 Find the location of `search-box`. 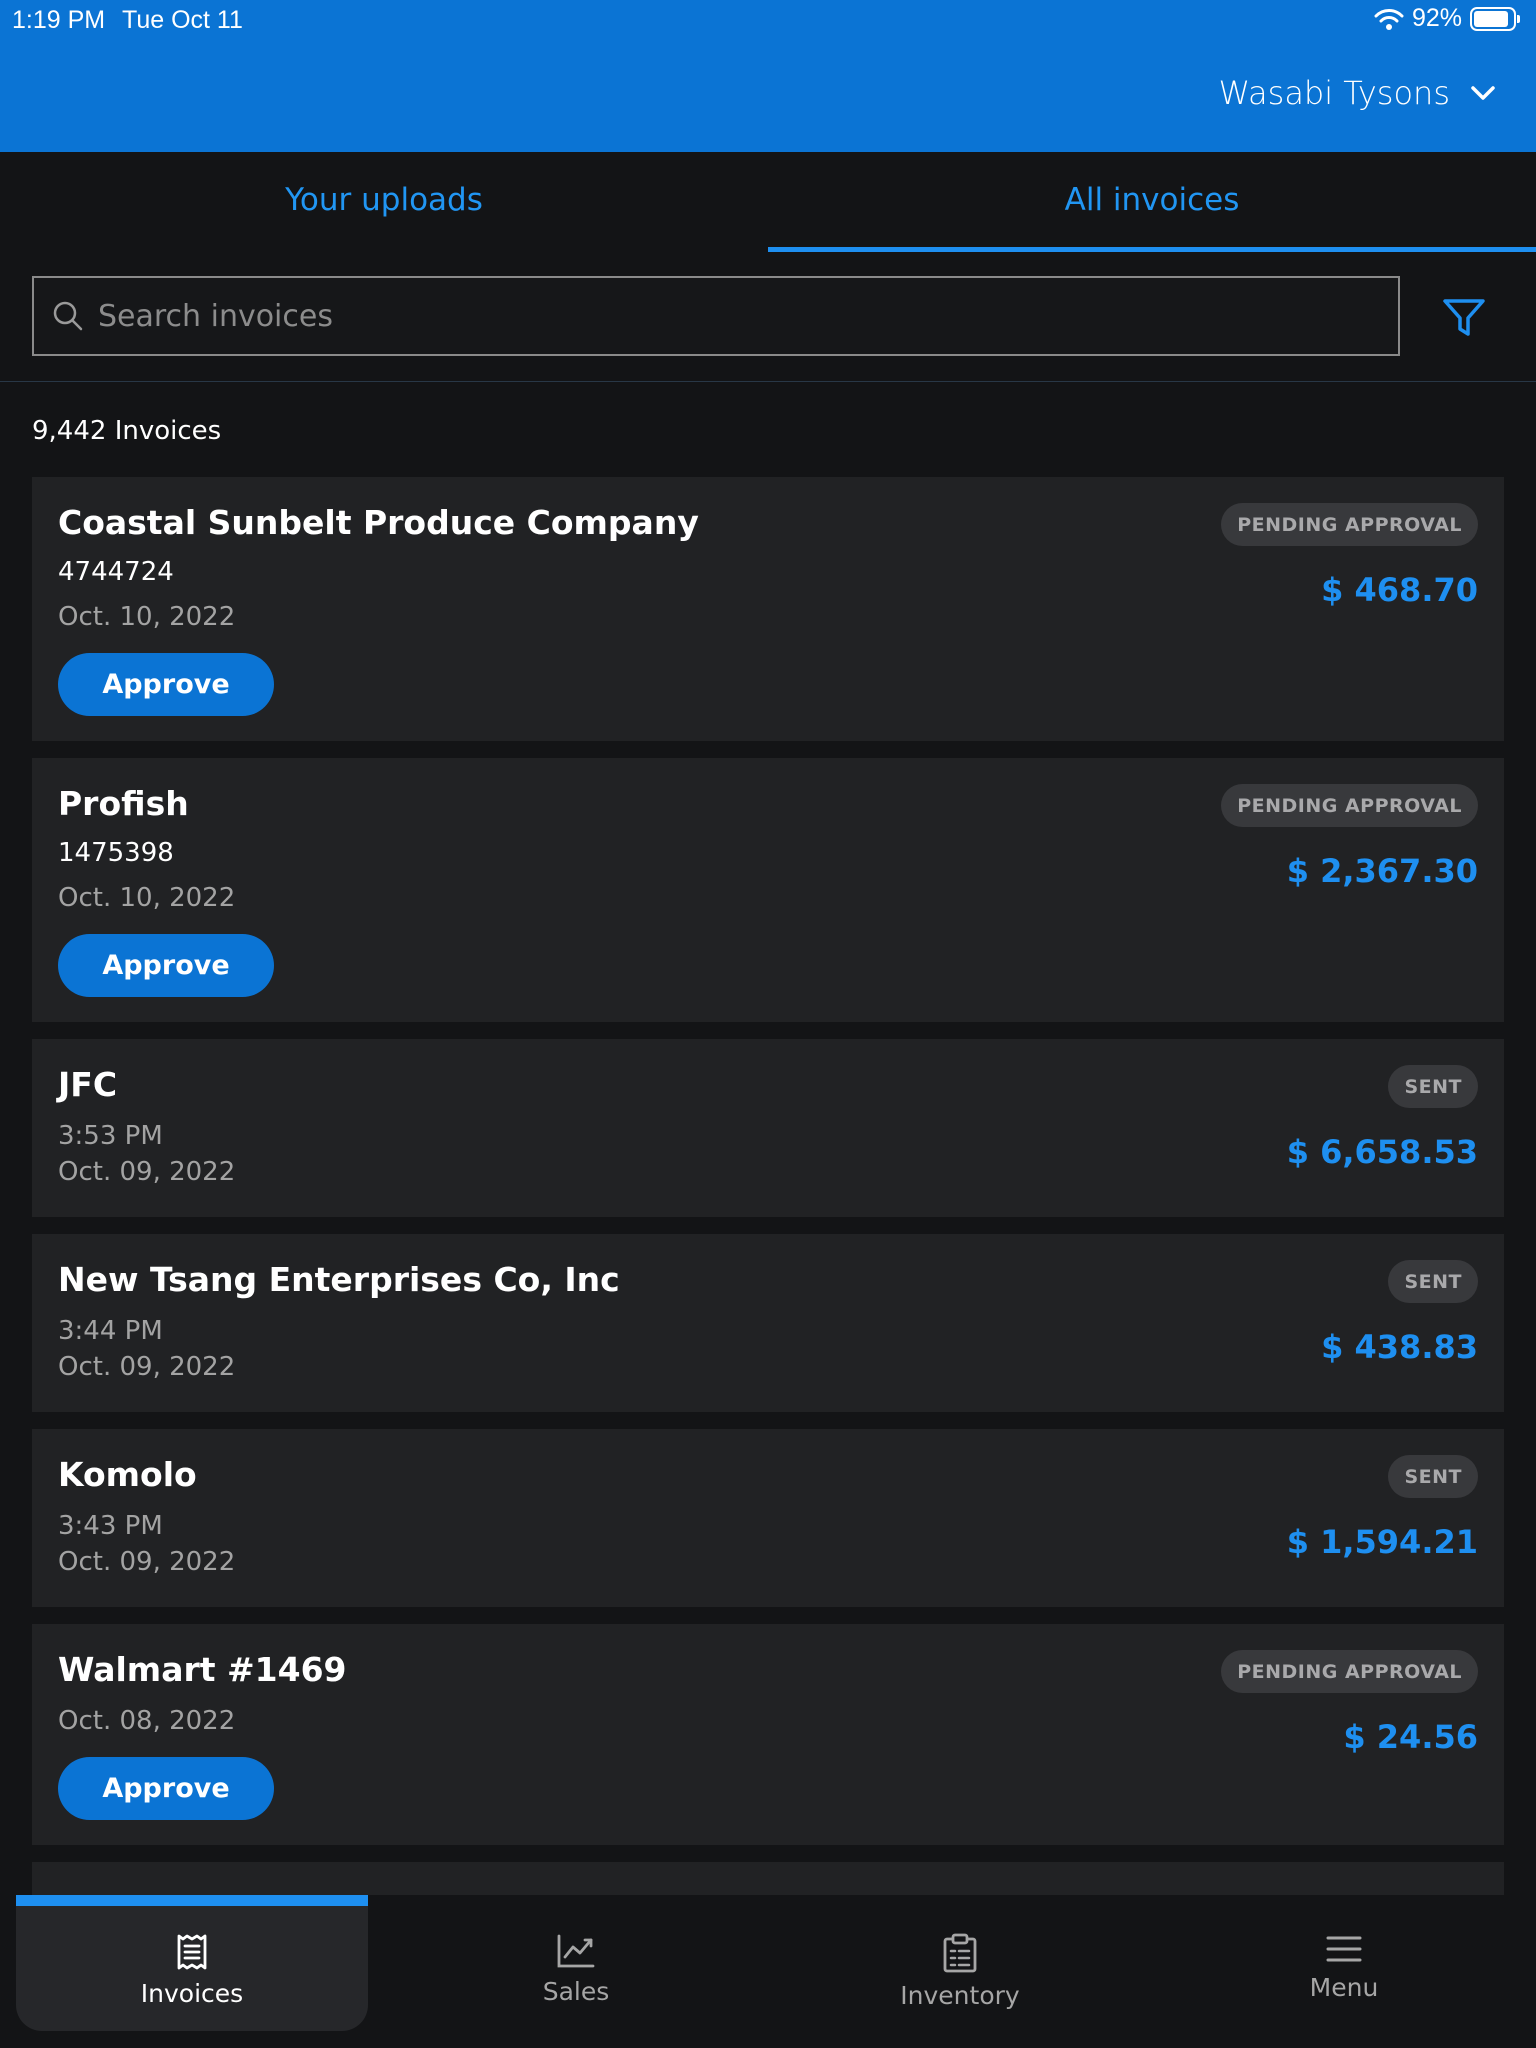

search-box is located at coordinates (716, 316).